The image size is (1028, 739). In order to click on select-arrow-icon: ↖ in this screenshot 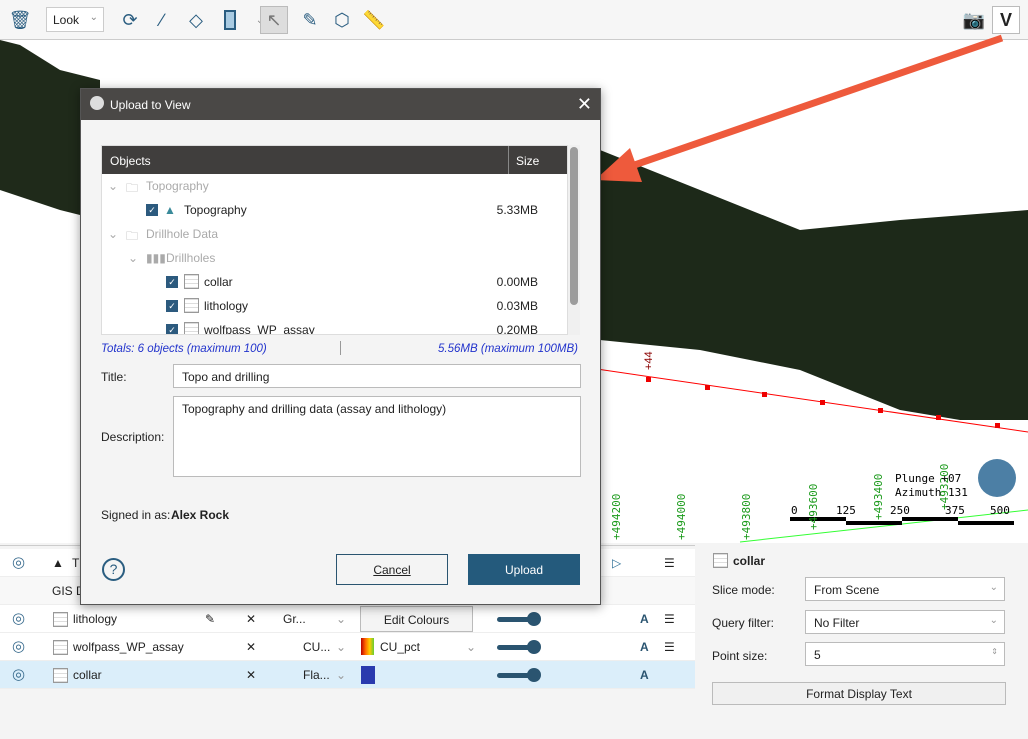, I will do `click(274, 20)`.